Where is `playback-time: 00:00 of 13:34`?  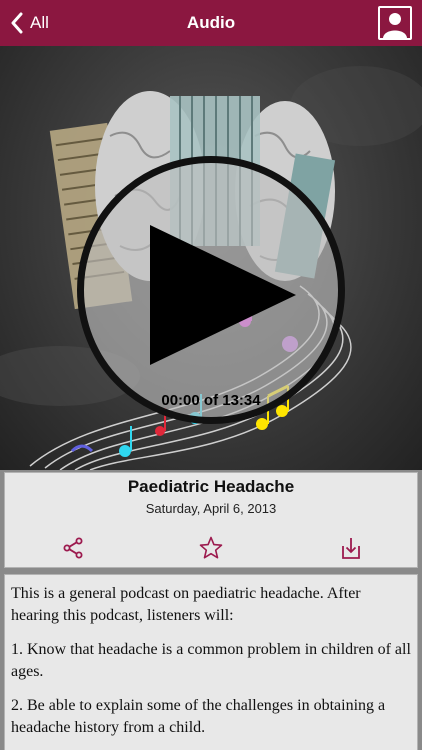 playback-time: 00:00 of 13:34 is located at coordinates (211, 400).